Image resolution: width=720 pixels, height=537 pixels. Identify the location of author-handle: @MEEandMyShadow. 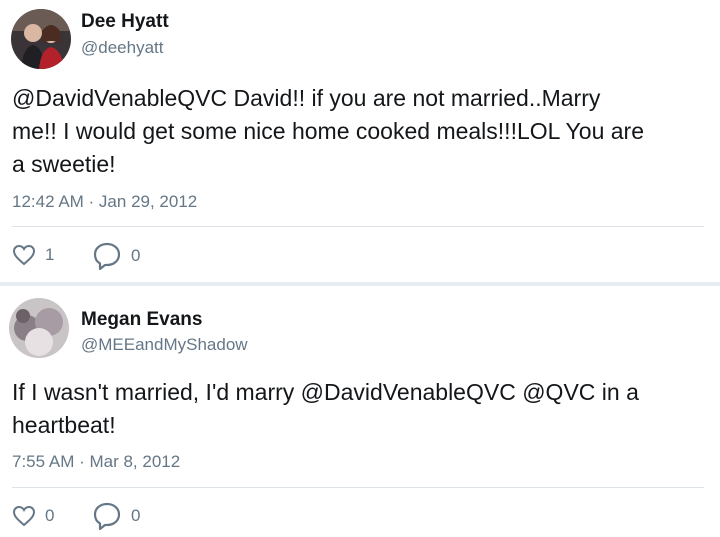
(164, 345).